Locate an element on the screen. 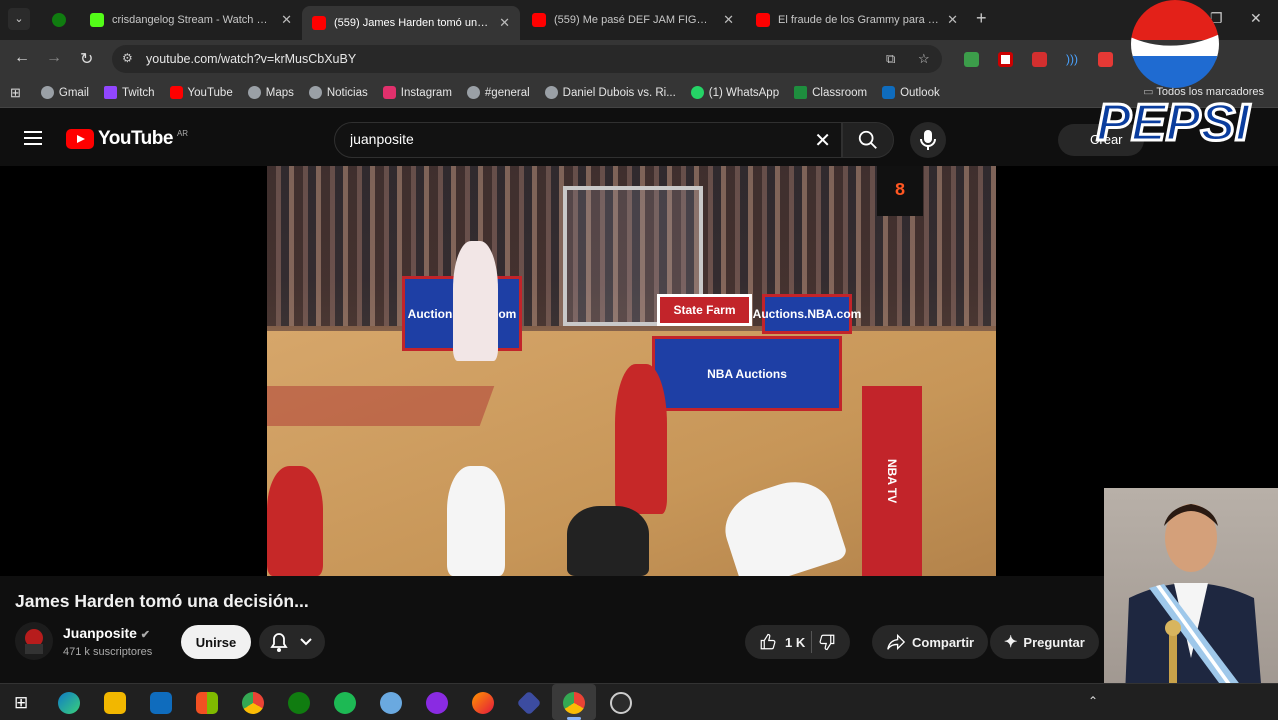  mail-icon is located at coordinates (161, 703).